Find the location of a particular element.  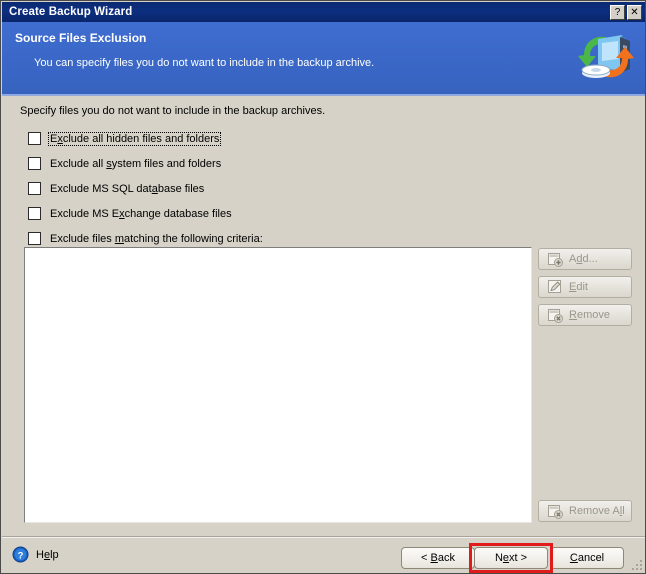

remove-all-button-label: Remove All is located at coordinates (597, 511).